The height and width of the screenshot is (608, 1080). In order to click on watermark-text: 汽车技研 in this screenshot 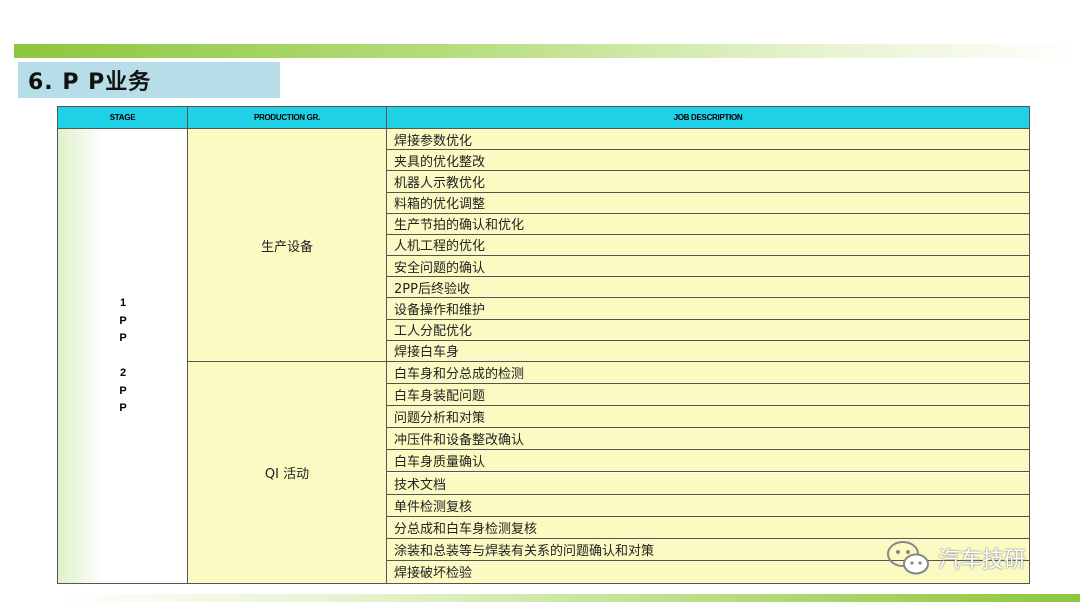, I will do `click(982, 560)`.